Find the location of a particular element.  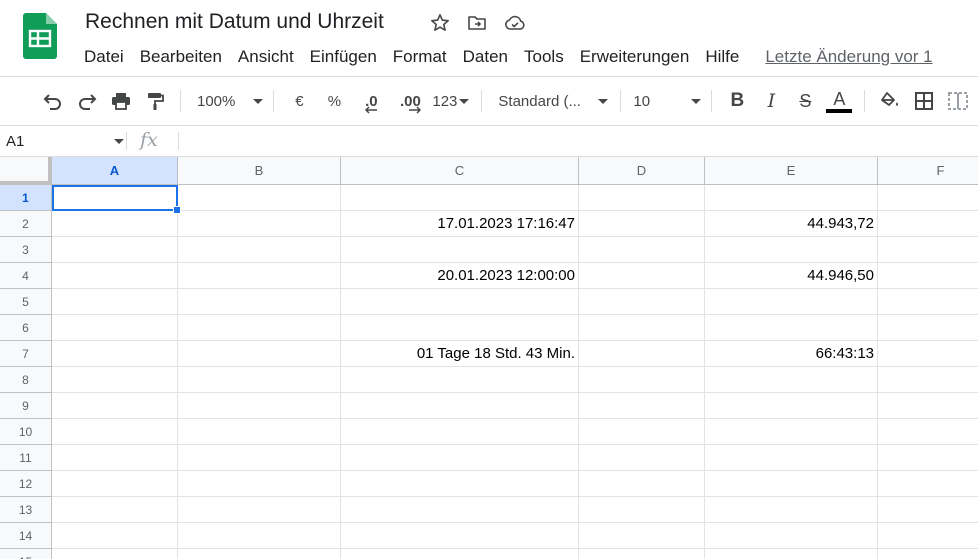

cell-e5 is located at coordinates (791, 302).